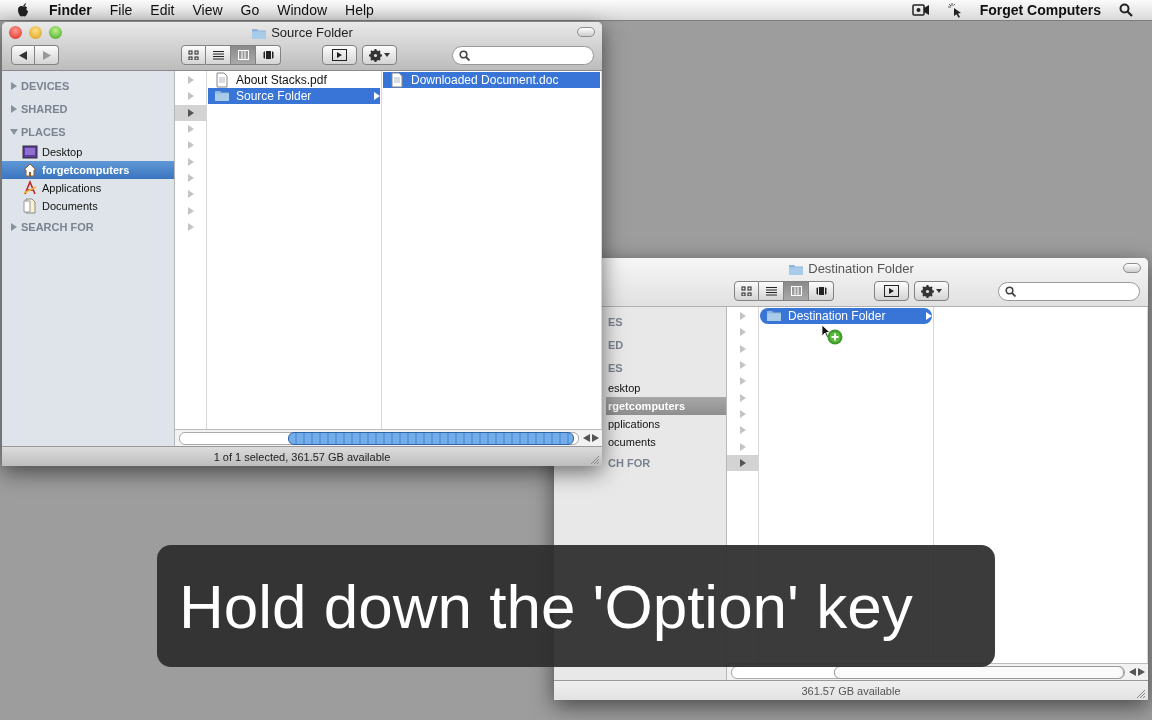 The width and height of the screenshot is (1152, 720). I want to click on window-title: Destination Folder, so click(861, 268).